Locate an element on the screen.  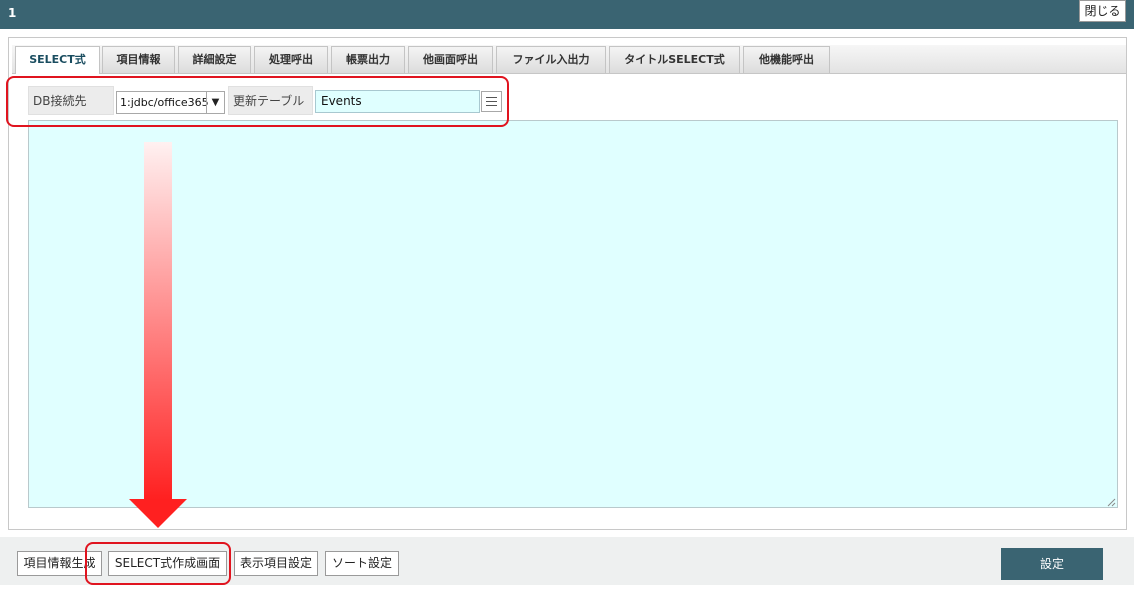
tab-other-screen-call: 他画面呼出 is located at coordinates (450, 59).